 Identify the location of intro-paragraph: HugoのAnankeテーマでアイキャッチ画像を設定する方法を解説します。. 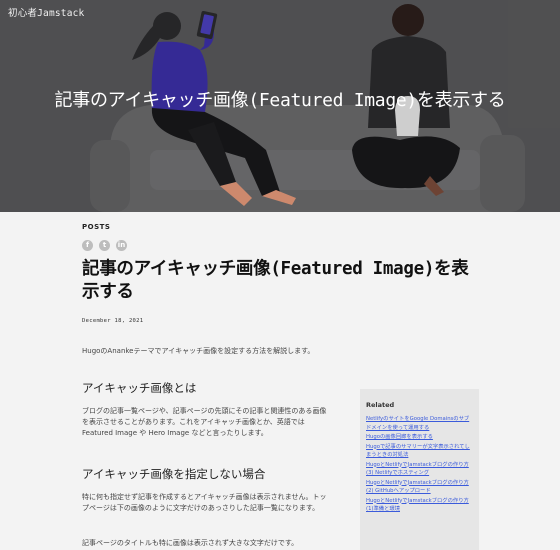
(198, 351).